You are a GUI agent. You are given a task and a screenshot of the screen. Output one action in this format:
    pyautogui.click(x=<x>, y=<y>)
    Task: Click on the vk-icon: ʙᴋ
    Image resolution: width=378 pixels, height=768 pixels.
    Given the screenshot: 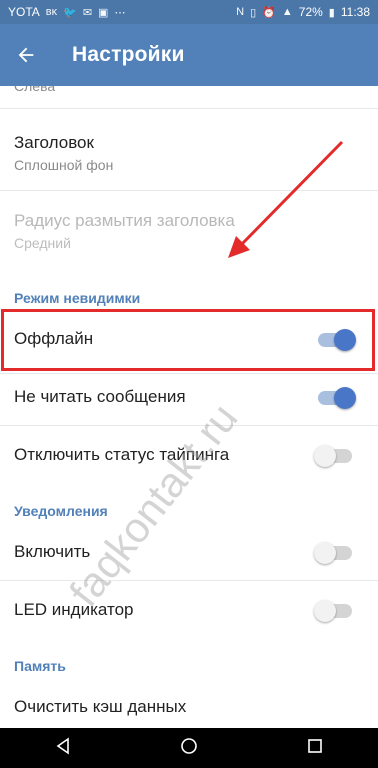 What is the action you would take?
    pyautogui.click(x=51, y=12)
    